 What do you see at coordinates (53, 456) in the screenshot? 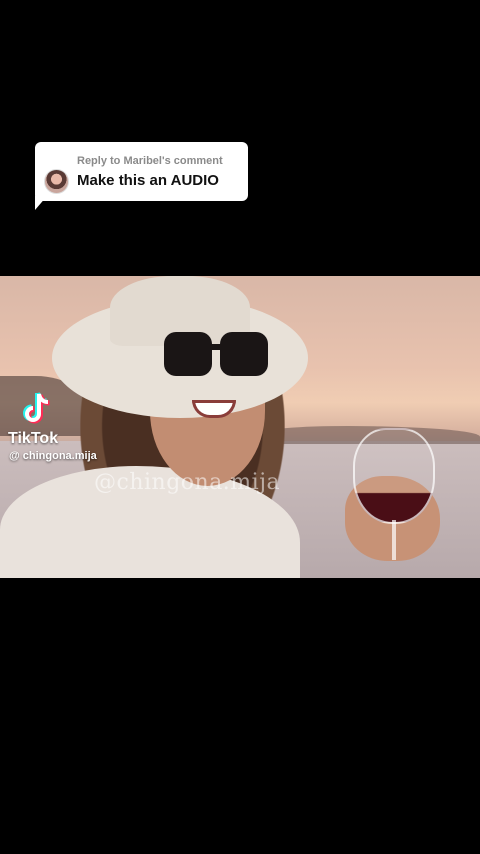
I see `tiktok-handle: @ chingona.mija` at bounding box center [53, 456].